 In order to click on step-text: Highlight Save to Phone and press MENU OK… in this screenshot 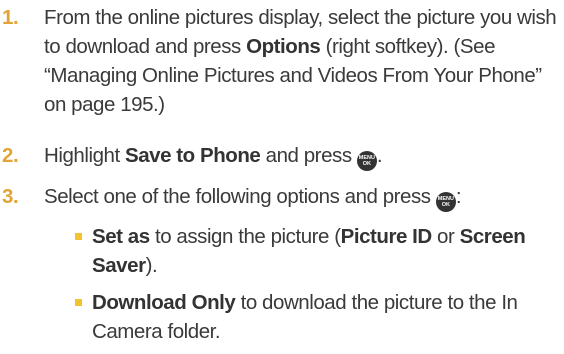, I will do `click(303, 156)`.